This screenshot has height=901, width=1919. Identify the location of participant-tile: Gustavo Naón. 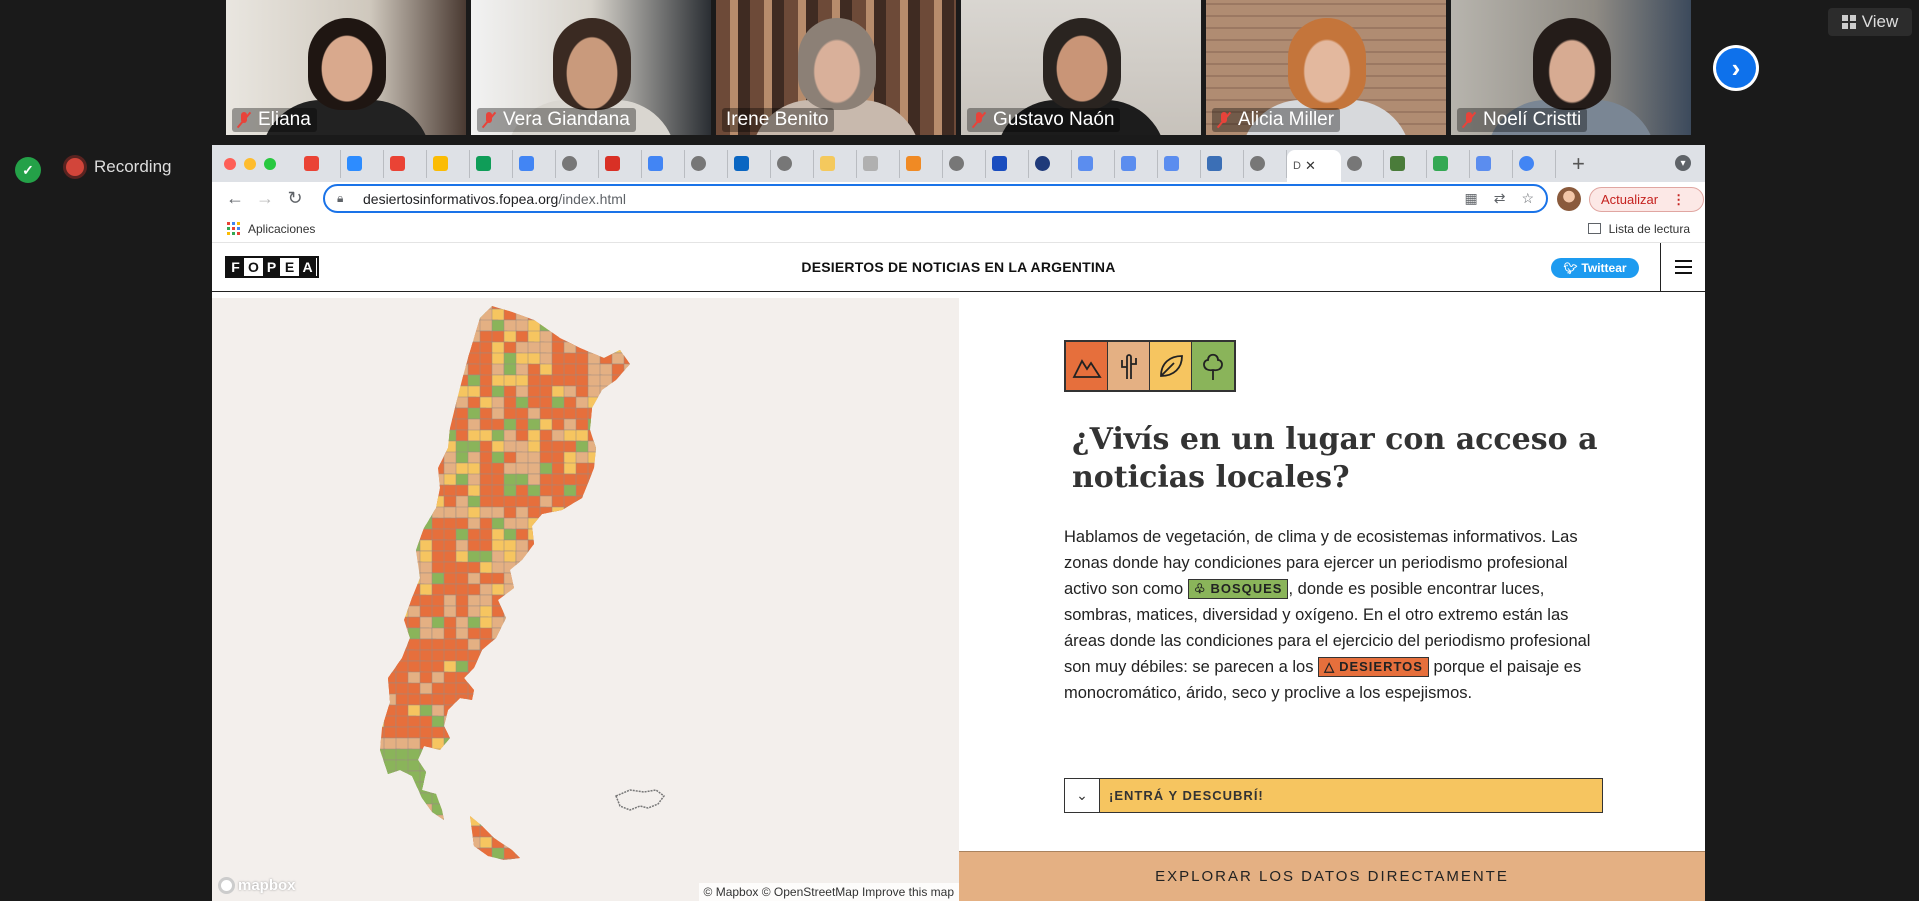
(1081, 67).